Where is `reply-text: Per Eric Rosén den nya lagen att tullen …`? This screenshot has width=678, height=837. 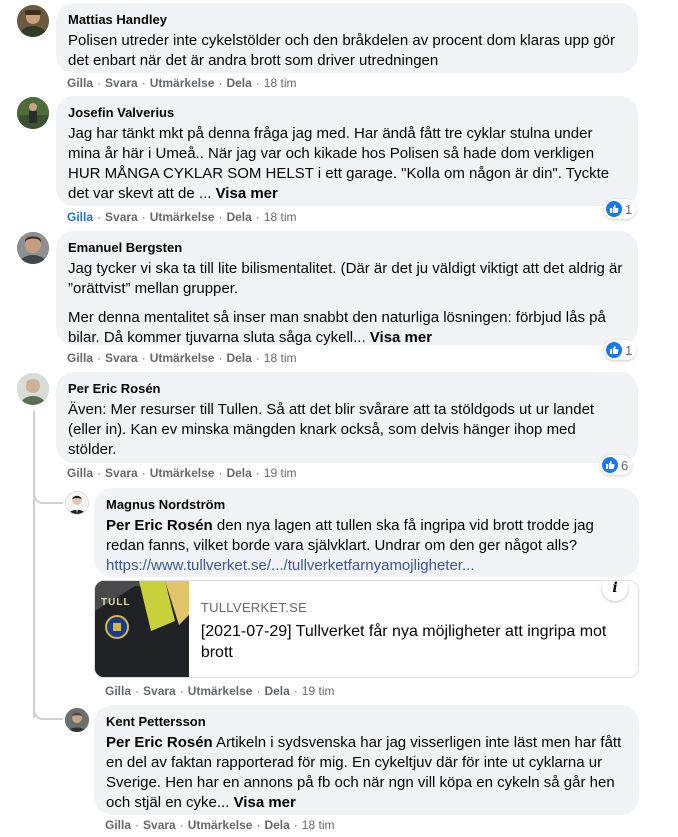 reply-text: Per Eric Rosén den nya lagen att tullen … is located at coordinates (366, 546).